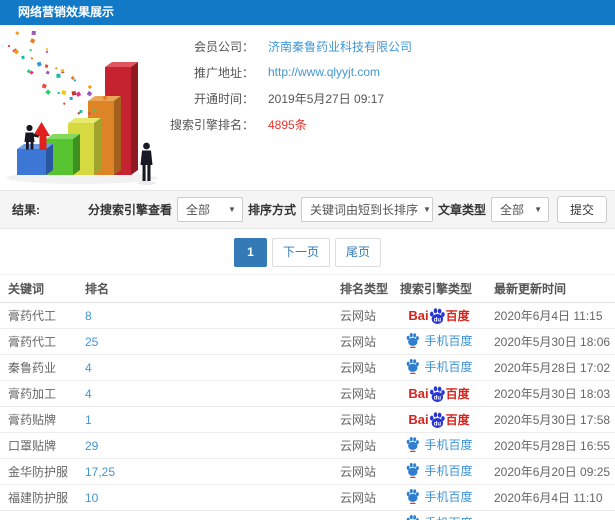 Image resolution: width=615 pixels, height=520 pixels. I want to click on rank-link: 25, so click(91, 342).